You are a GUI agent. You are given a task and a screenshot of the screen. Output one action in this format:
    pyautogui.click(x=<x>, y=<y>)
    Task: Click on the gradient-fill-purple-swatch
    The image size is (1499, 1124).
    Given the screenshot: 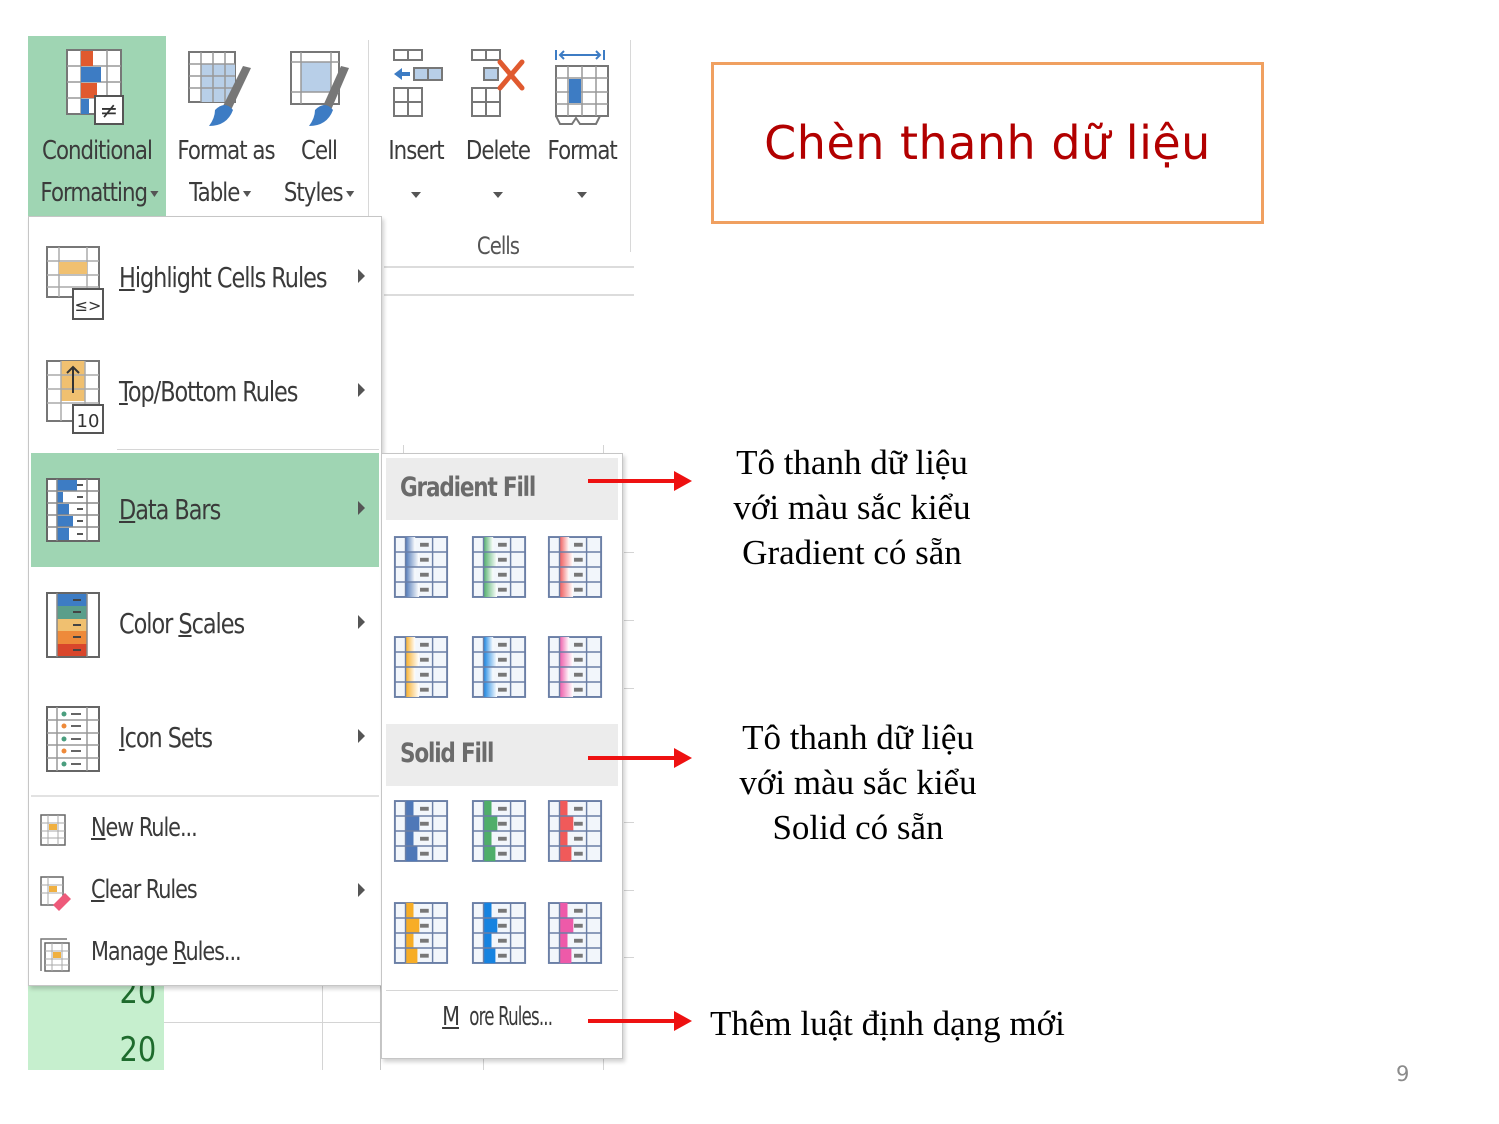 What is the action you would take?
    pyautogui.click(x=575, y=667)
    